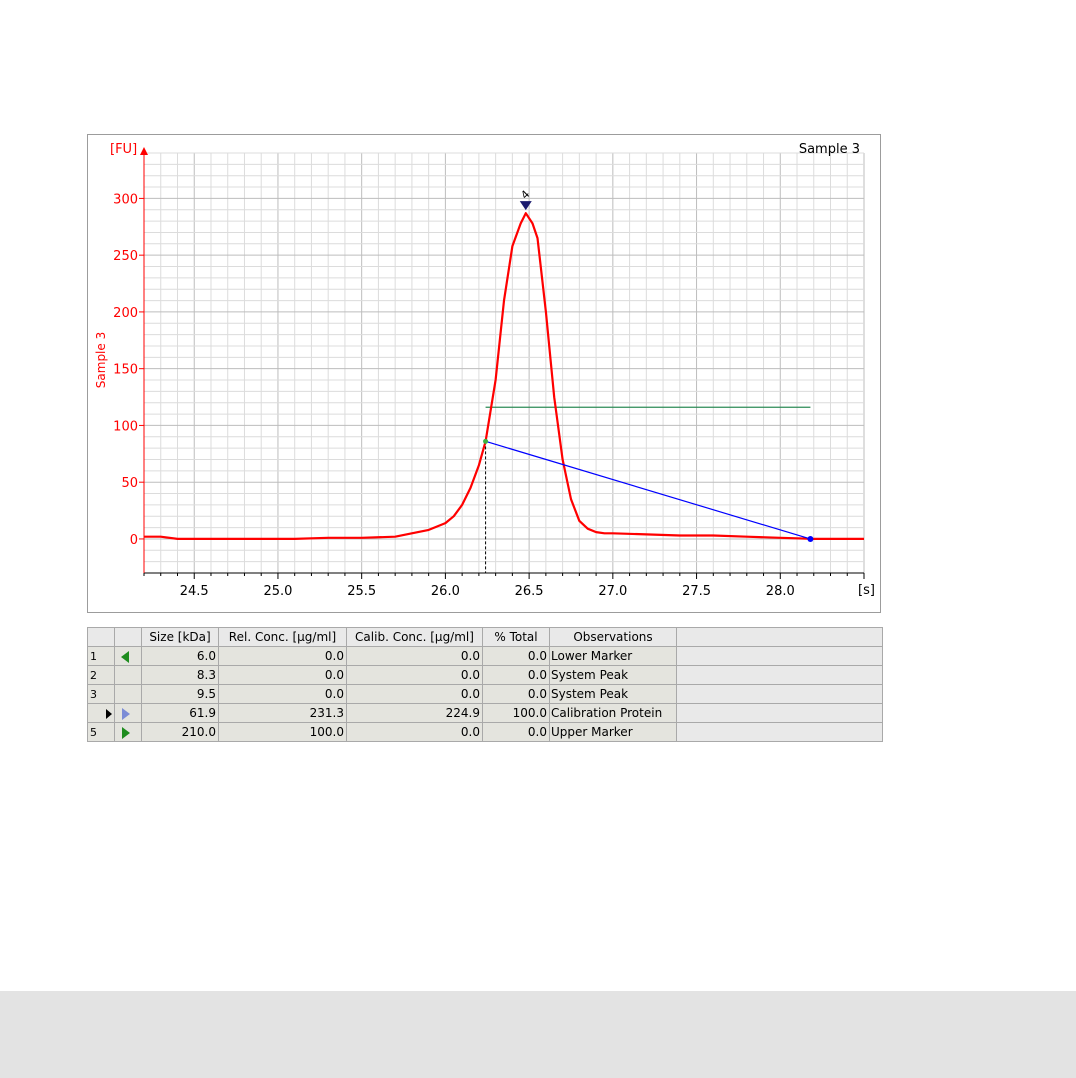  I want to click on size-cell: 61.9, so click(180, 713).